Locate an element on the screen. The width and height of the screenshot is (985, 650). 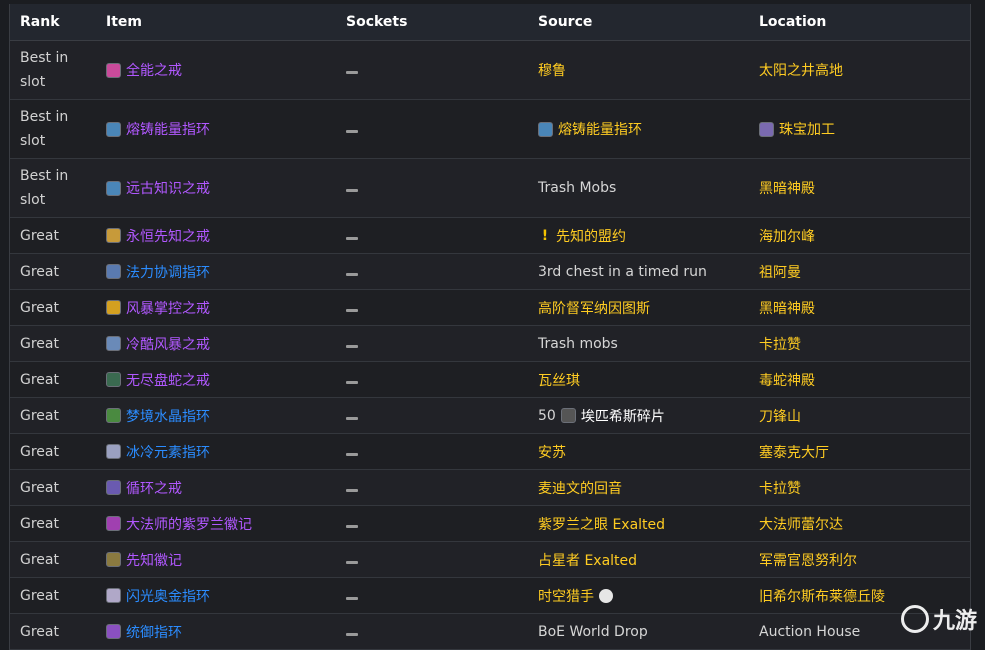
location-link: 太阳之井高地 is located at coordinates (801, 70).